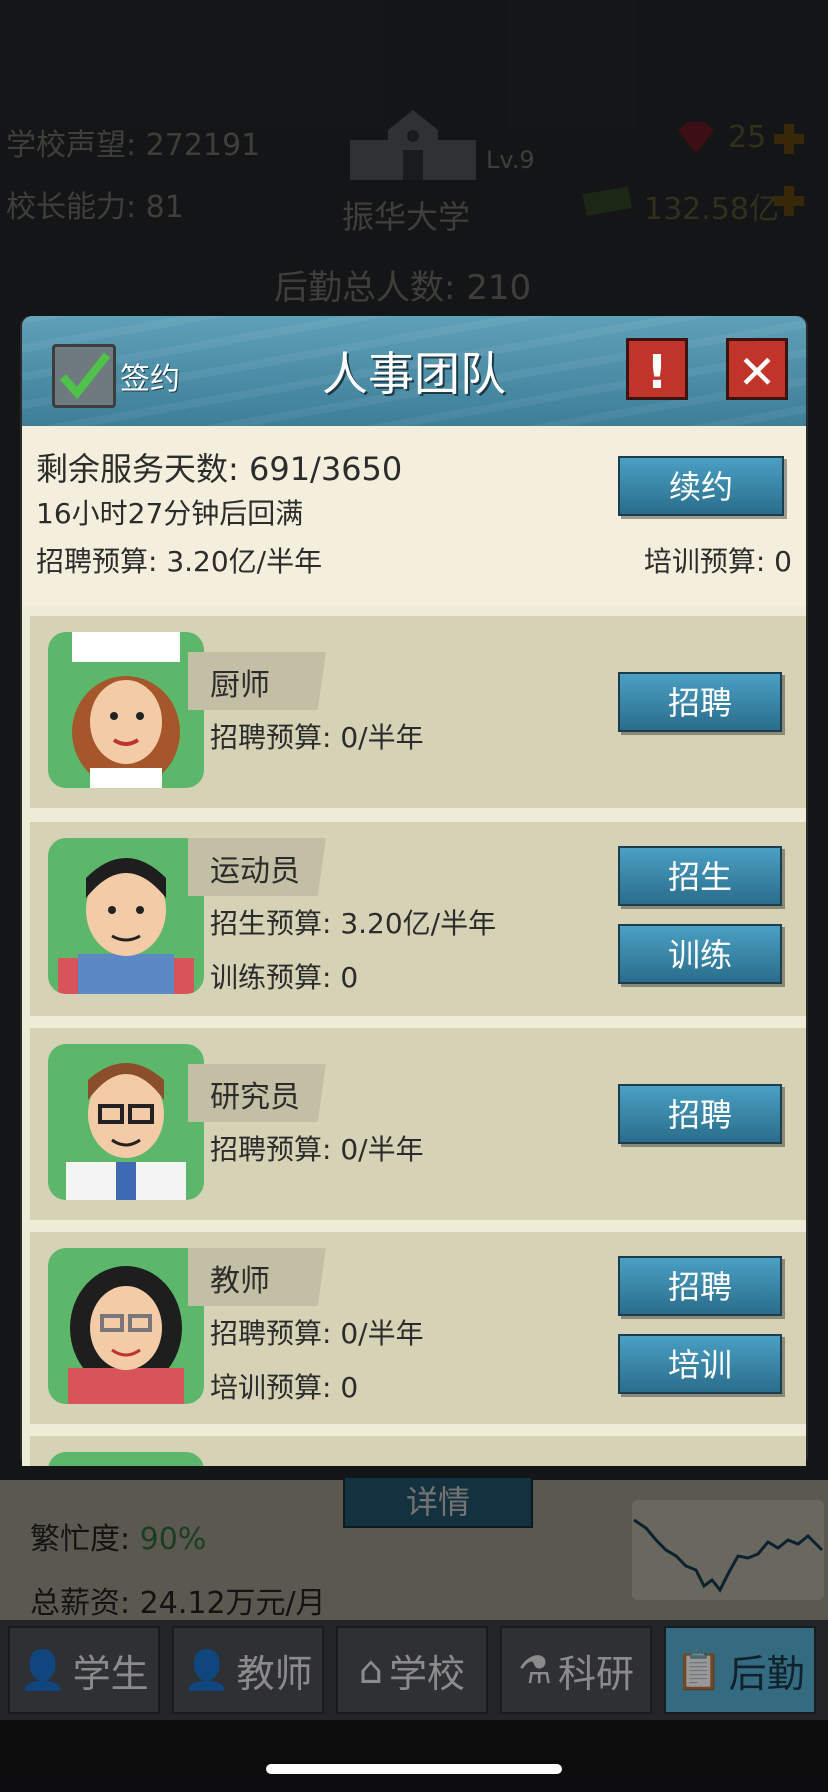 The image size is (828, 1792). Describe the element at coordinates (438, 1502) in the screenshot. I see `detail-button: 详情` at that location.